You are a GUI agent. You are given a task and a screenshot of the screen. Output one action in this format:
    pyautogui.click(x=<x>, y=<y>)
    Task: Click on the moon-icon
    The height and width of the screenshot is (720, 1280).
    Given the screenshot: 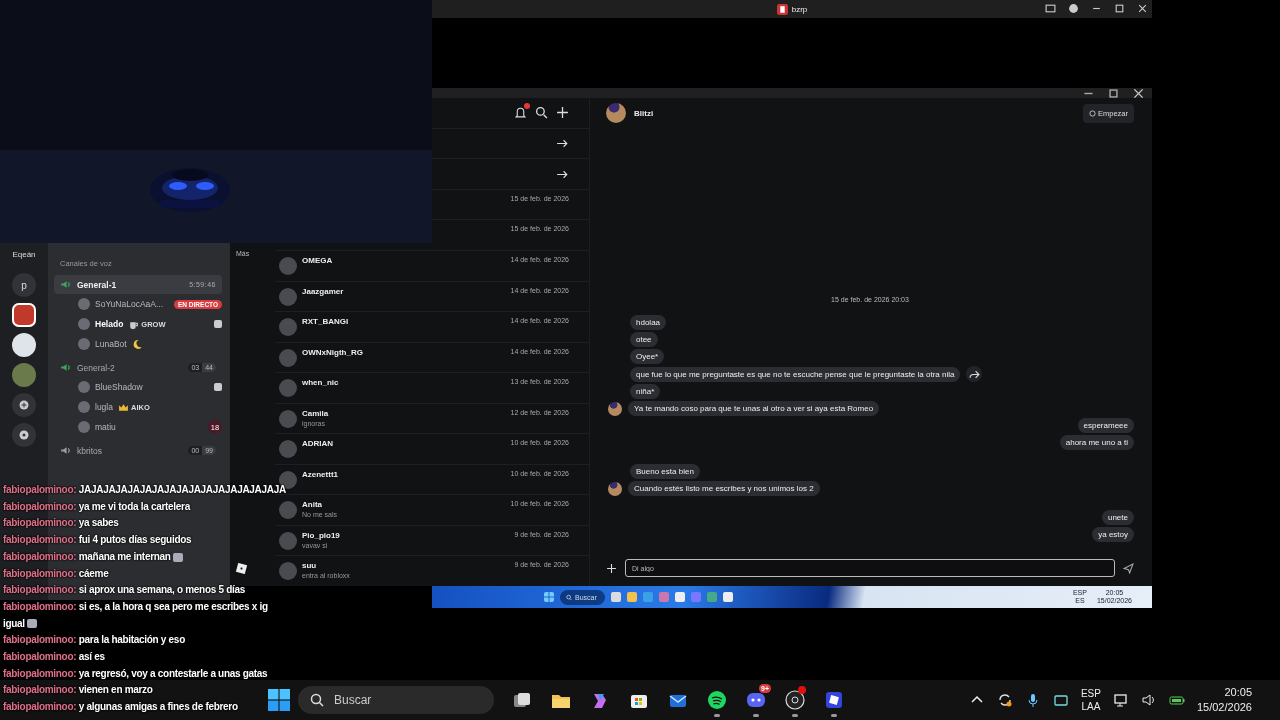 What is the action you would take?
    pyautogui.click(x=137, y=344)
    